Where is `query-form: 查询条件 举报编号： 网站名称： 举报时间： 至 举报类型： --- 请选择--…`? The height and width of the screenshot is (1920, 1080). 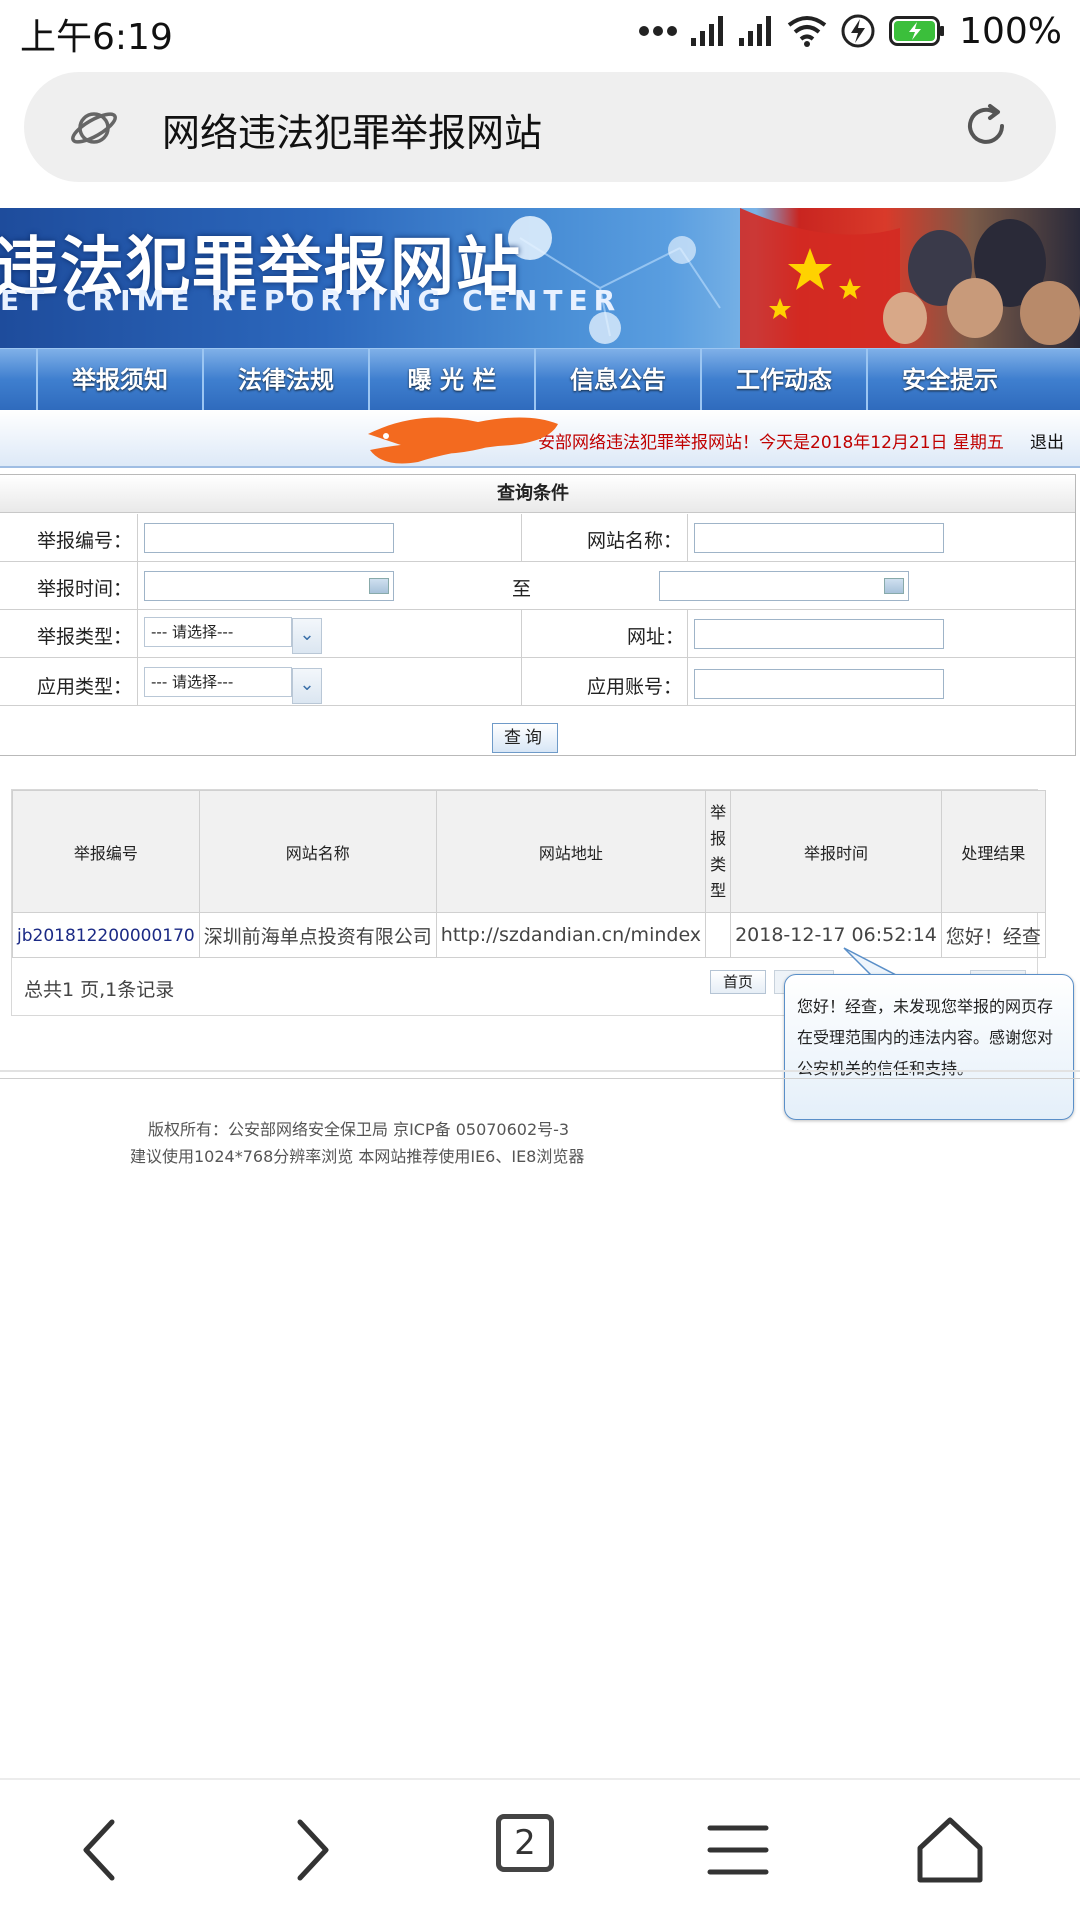 query-form: 查询条件 举报编号： 网站名称： 举报时间： 至 举报类型： --- 请选择--… is located at coordinates (538, 615).